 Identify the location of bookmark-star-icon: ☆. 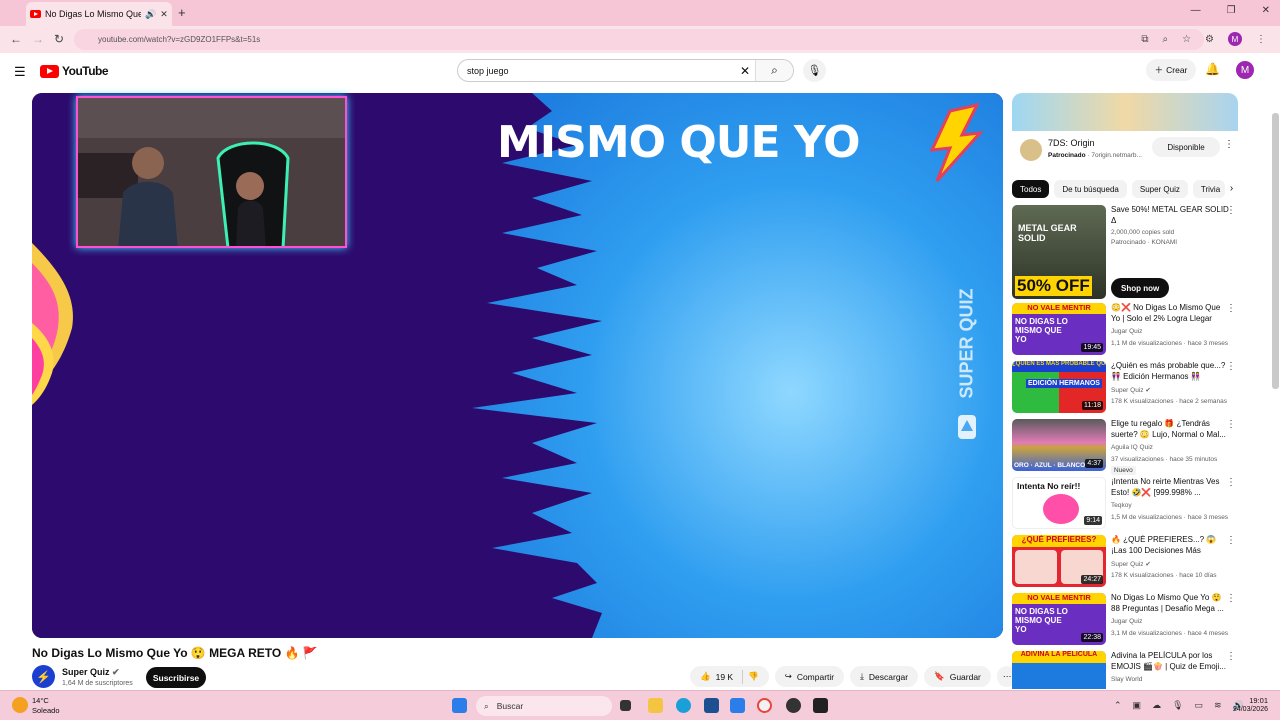
(1186, 39).